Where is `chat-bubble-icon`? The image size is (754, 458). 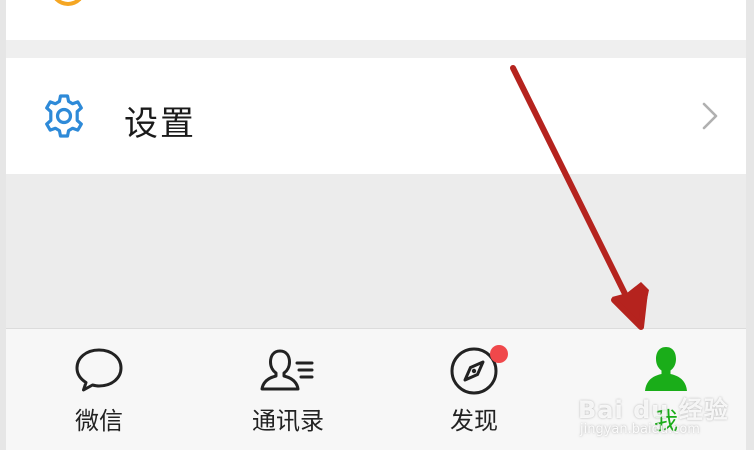 chat-bubble-icon is located at coordinates (99, 370).